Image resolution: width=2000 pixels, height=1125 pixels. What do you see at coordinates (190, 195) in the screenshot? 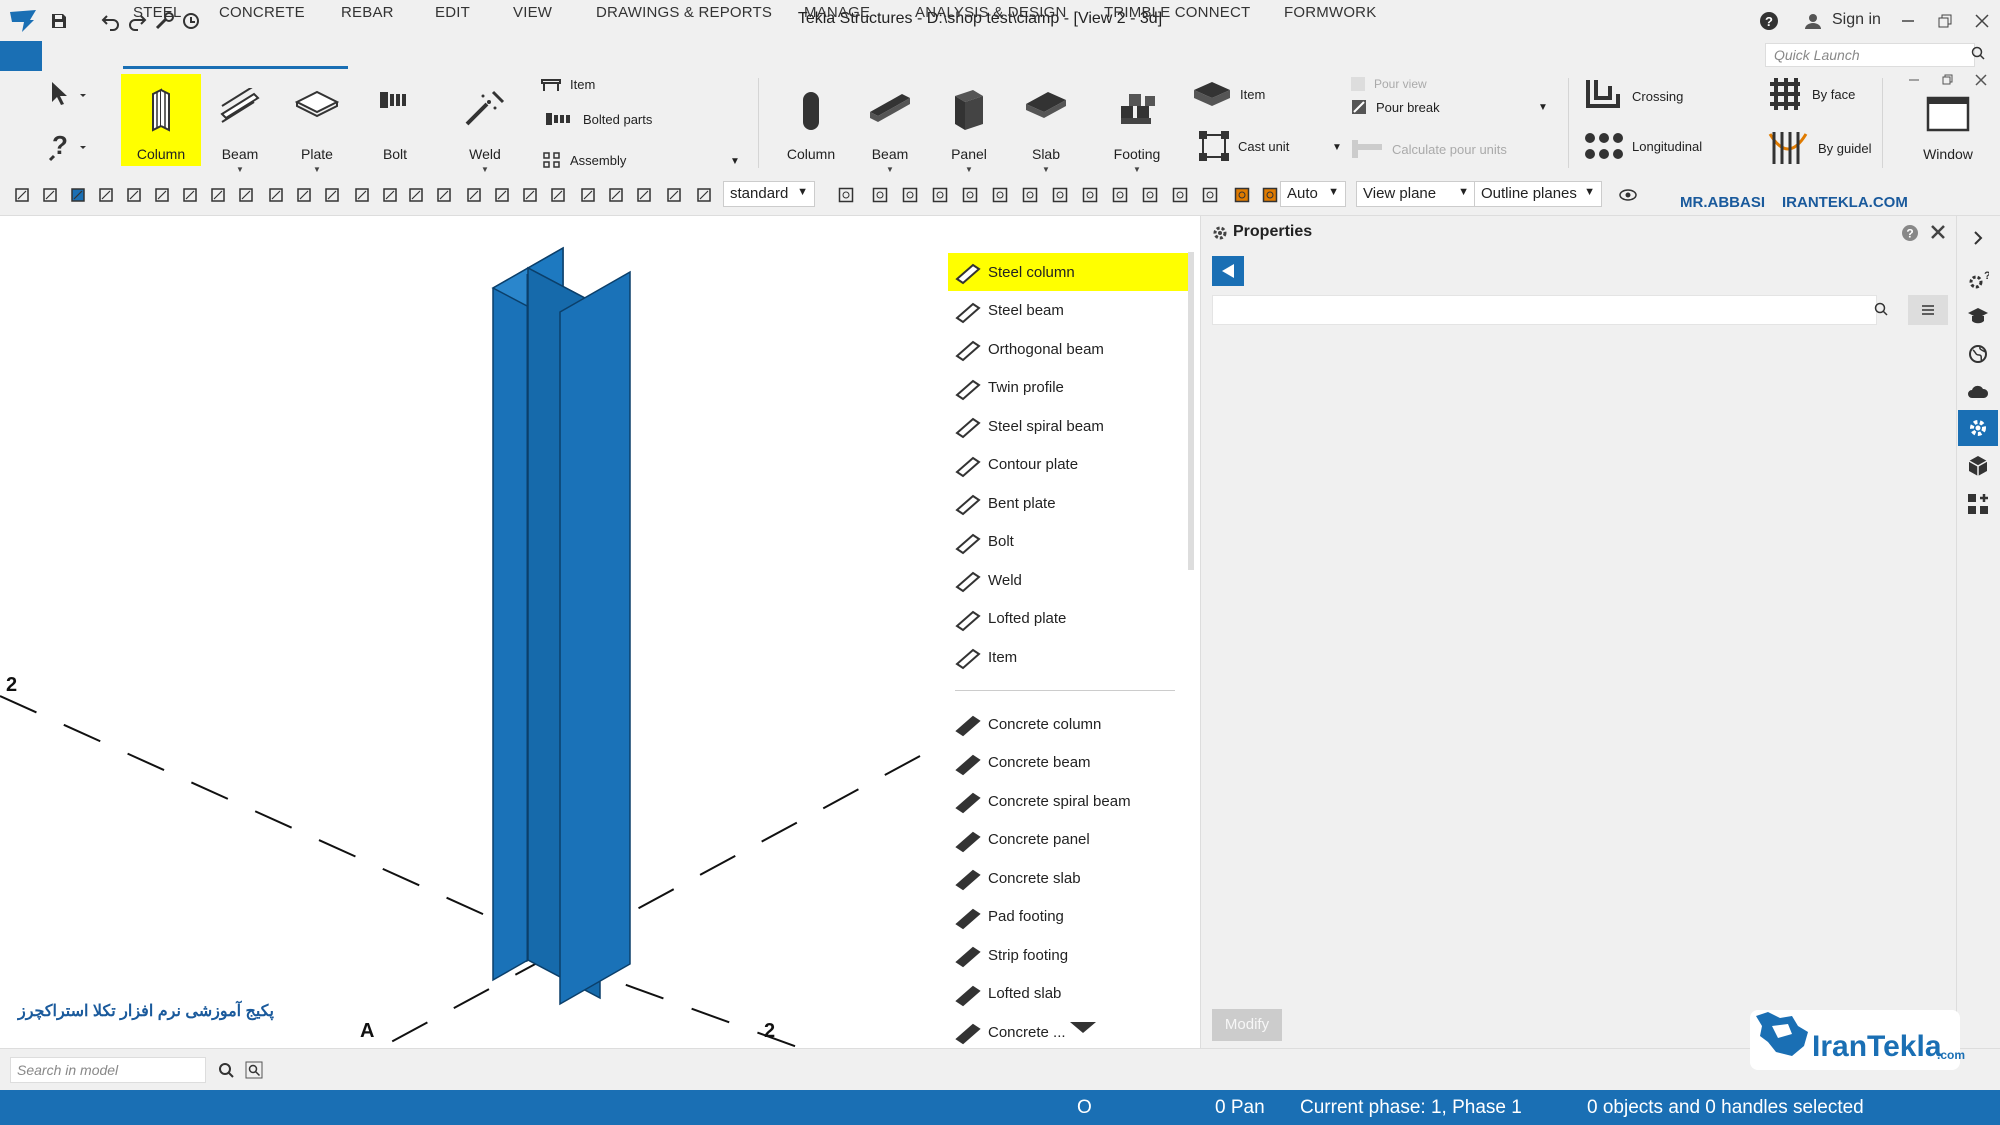
I see `select-welds-icon` at bounding box center [190, 195].